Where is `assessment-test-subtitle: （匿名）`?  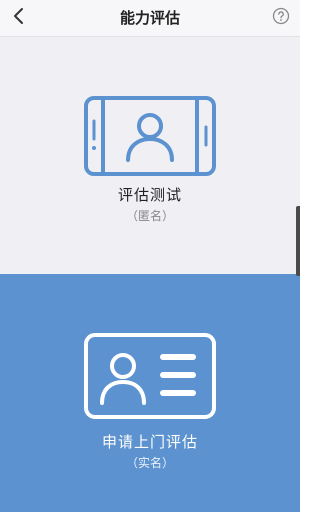 assessment-test-subtitle: （匿名） is located at coordinates (149, 216).